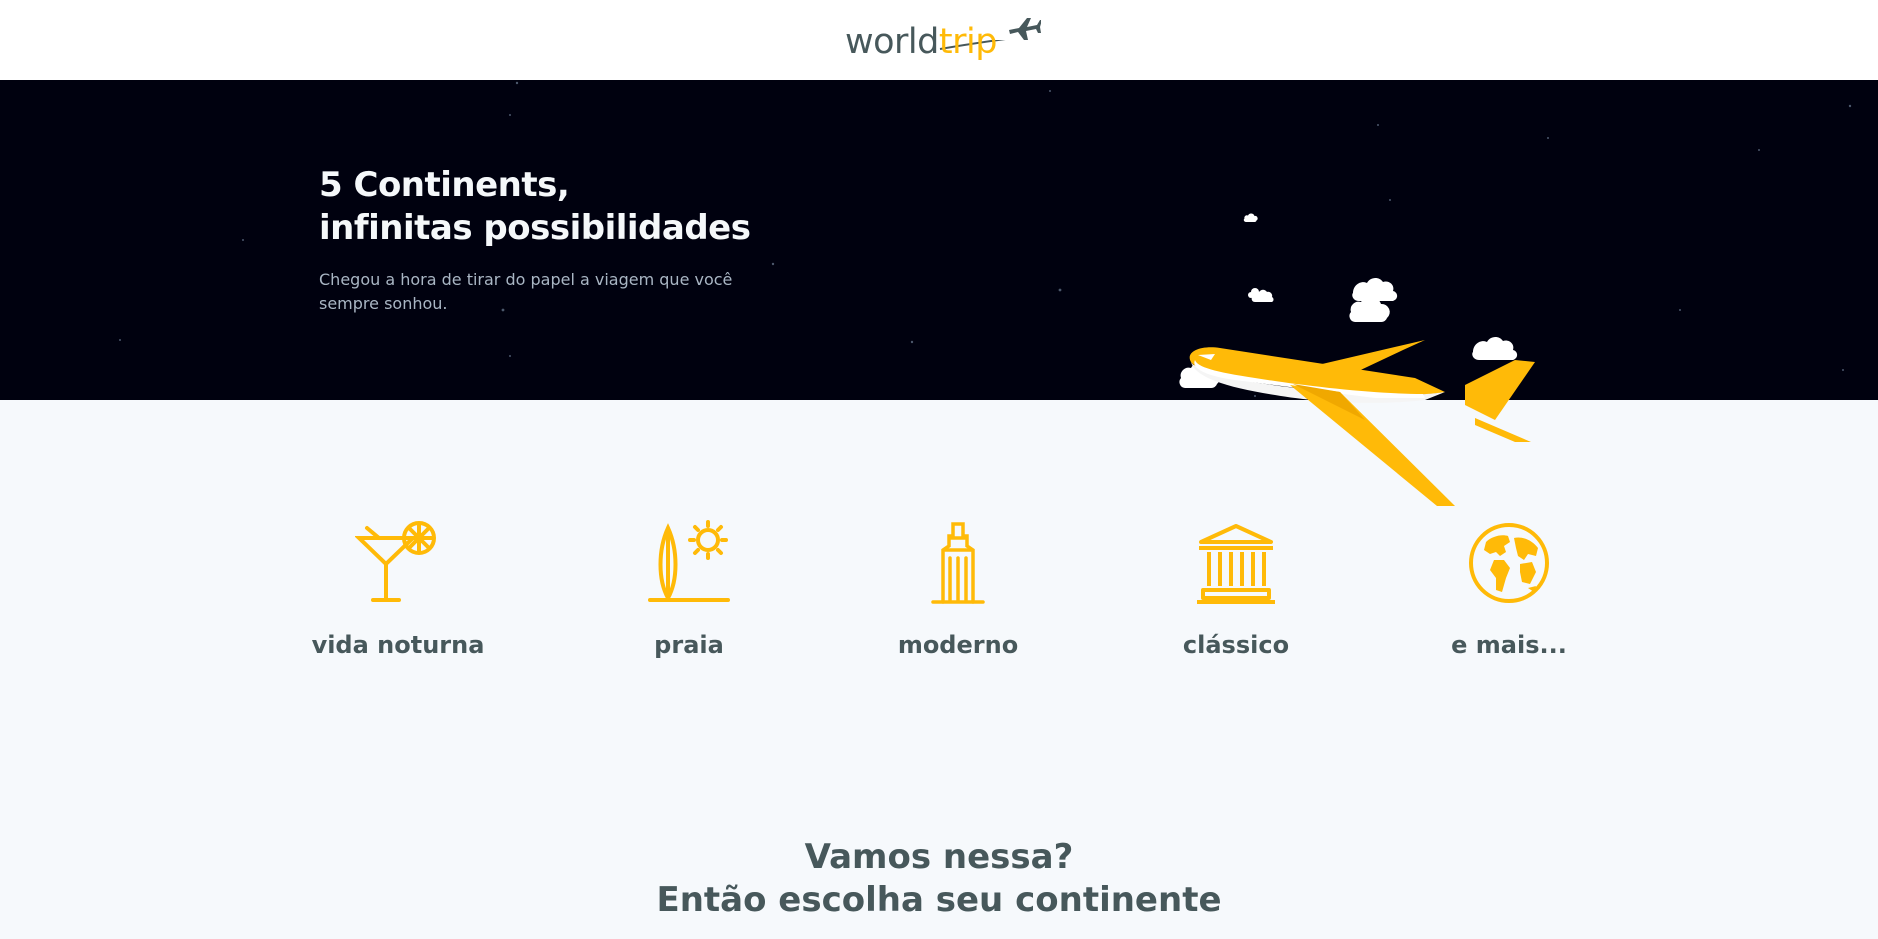  What do you see at coordinates (939, 857) in the screenshot?
I see `cta-line-1: Vamos nessa?` at bounding box center [939, 857].